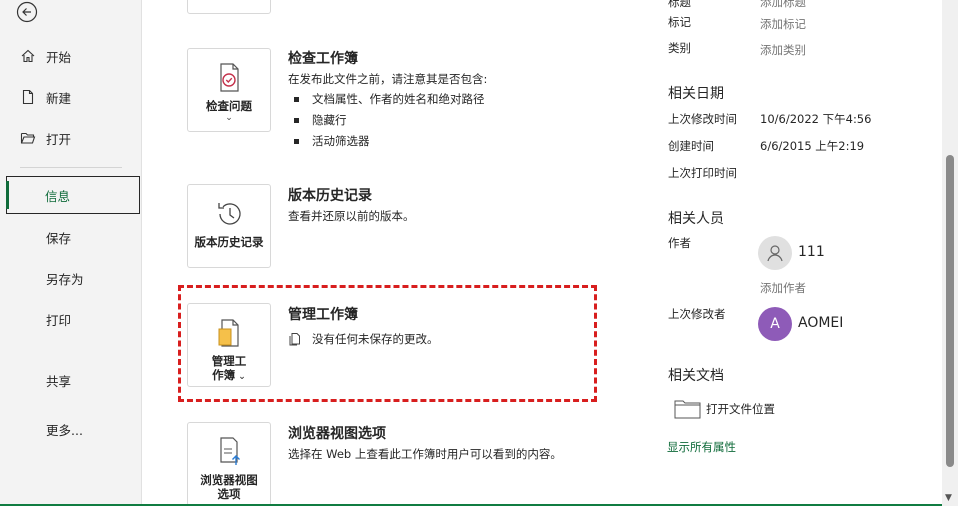 The width and height of the screenshot is (958, 506). What do you see at coordinates (229, 214) in the screenshot?
I see `history-clock-icon` at bounding box center [229, 214].